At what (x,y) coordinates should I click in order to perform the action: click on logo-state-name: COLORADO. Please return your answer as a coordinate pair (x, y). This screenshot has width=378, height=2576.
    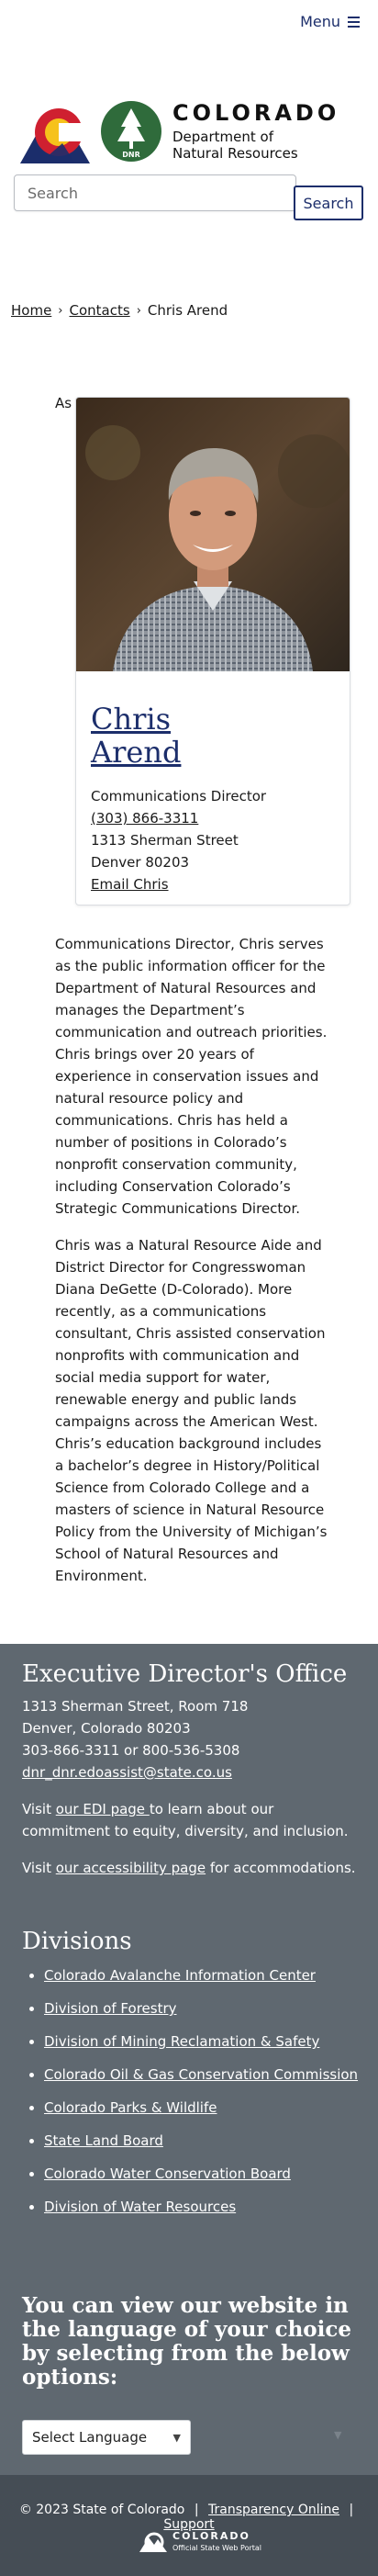
    Looking at the image, I should click on (256, 113).